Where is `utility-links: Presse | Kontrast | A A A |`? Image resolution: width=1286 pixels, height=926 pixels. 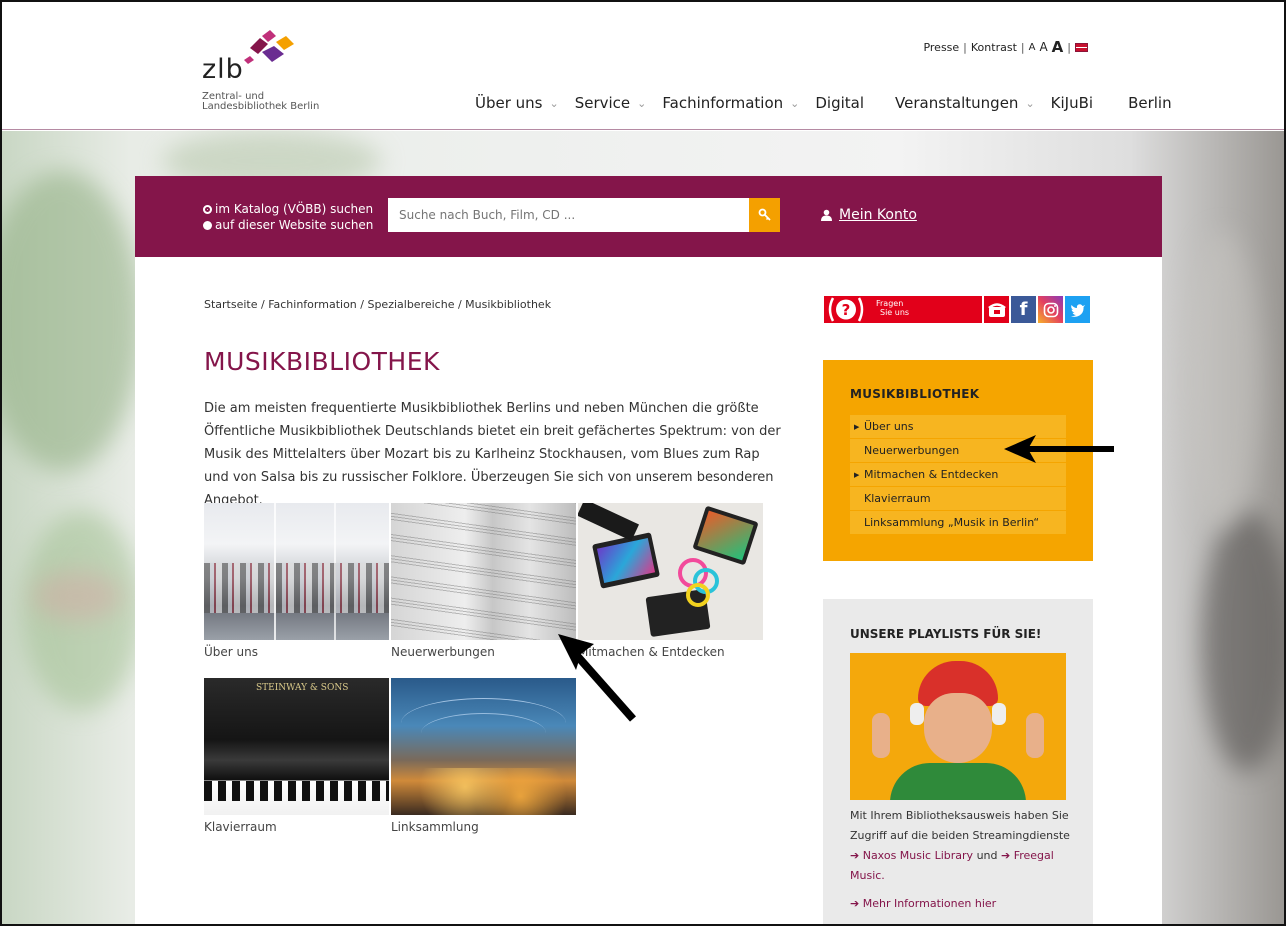
utility-links: Presse | Kontrast | A A A | is located at coordinates (1005, 47).